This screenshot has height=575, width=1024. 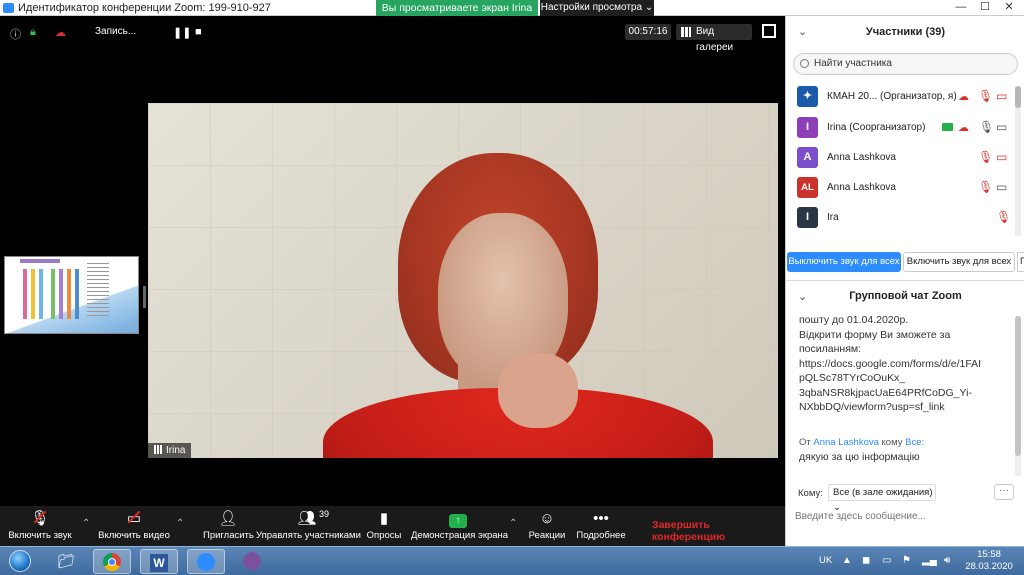 What do you see at coordinates (892, 96) in the screenshot?
I see `participant-name: КМАН 20... (Организатор, я)` at bounding box center [892, 96].